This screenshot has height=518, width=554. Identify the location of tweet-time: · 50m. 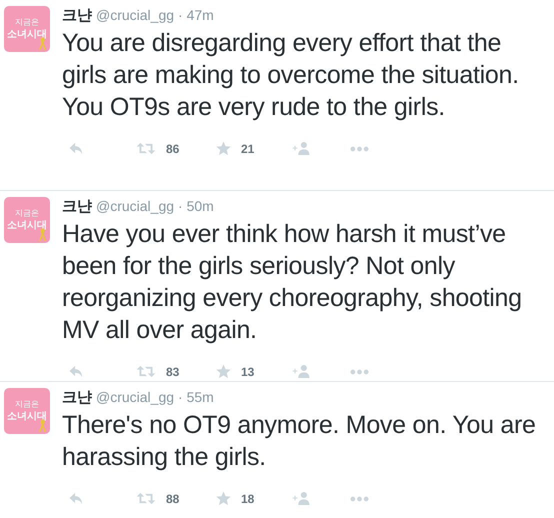
(196, 206).